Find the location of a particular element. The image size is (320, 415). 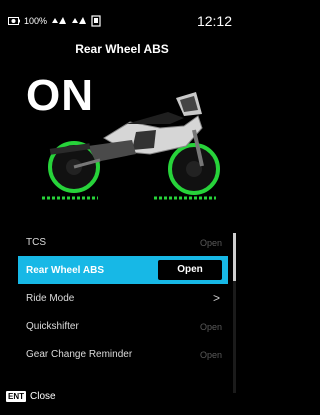

ent-key-icon: ENT is located at coordinates (16, 396).